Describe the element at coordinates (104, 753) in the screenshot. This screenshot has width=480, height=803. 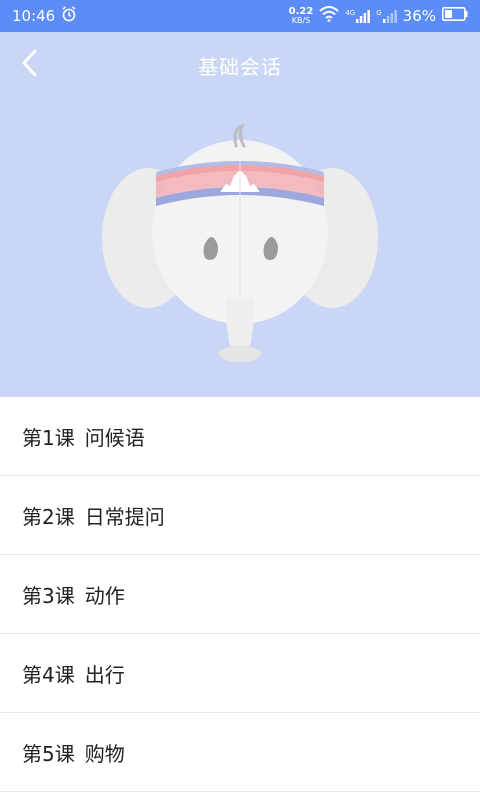
I see `lesson-name: 购物` at that location.